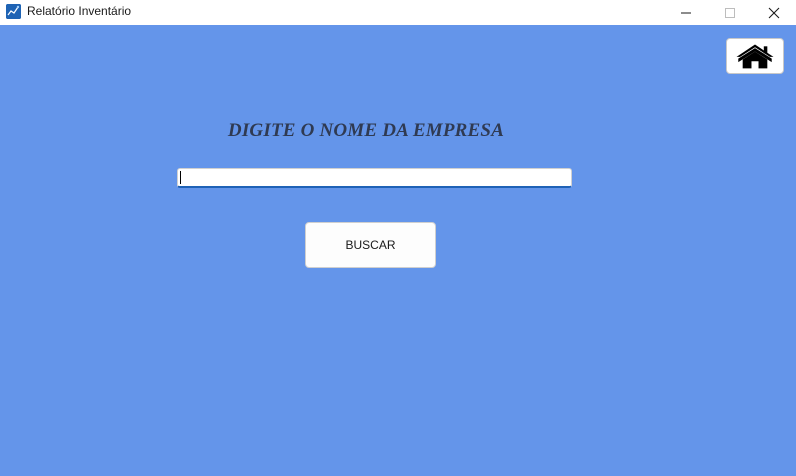 Image resolution: width=796 pixels, height=476 pixels. What do you see at coordinates (374, 178) in the screenshot?
I see `company-name-input` at bounding box center [374, 178].